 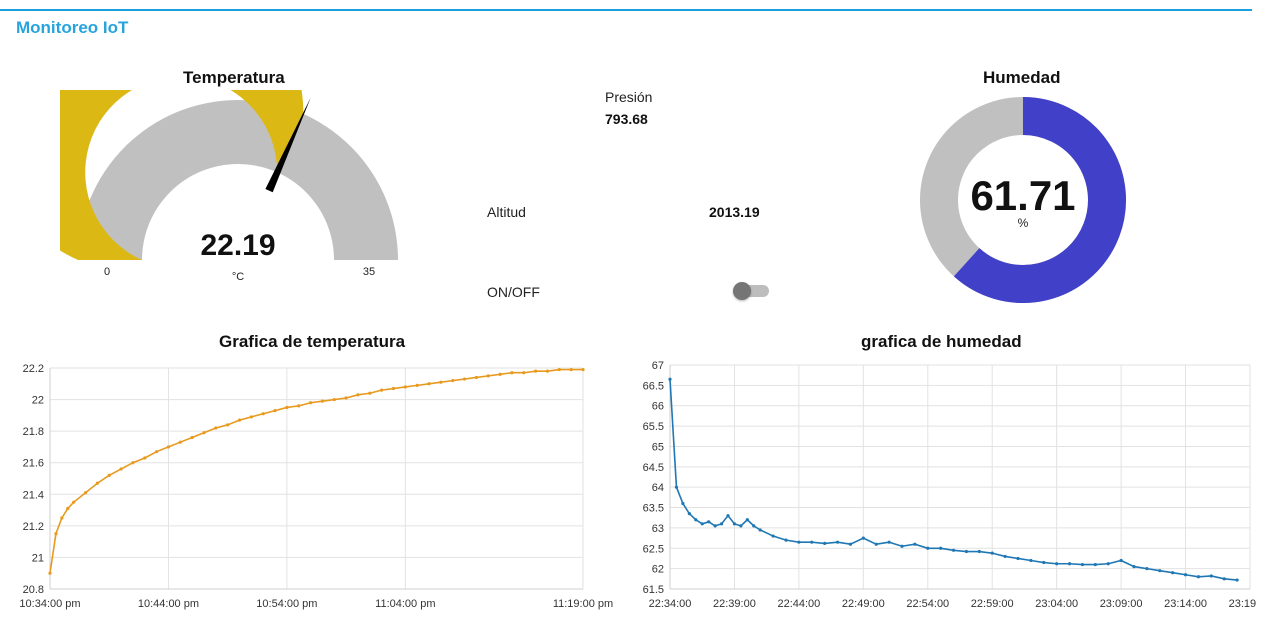 What do you see at coordinates (583, 604) in the screenshot?
I see `x-tick-label: 11:19:00 pm` at bounding box center [583, 604].